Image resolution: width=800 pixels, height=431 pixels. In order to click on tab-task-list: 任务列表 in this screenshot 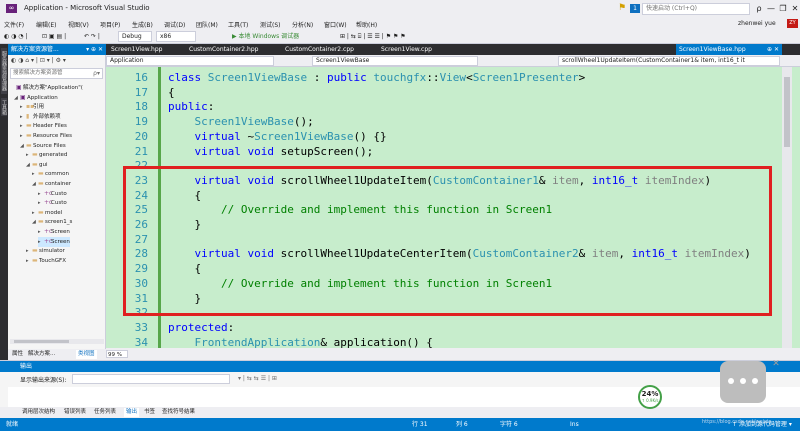, I will do `click(105, 412)`.